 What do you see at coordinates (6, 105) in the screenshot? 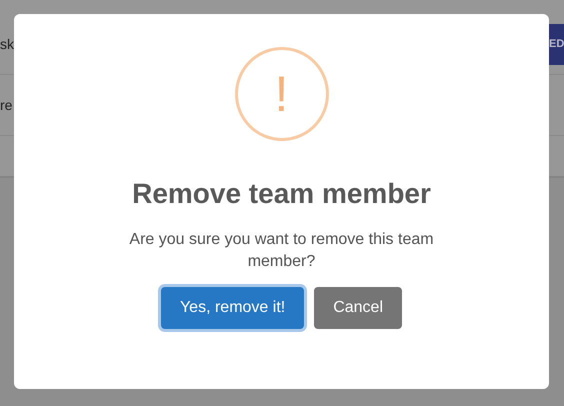
I see `row-text: re` at bounding box center [6, 105].